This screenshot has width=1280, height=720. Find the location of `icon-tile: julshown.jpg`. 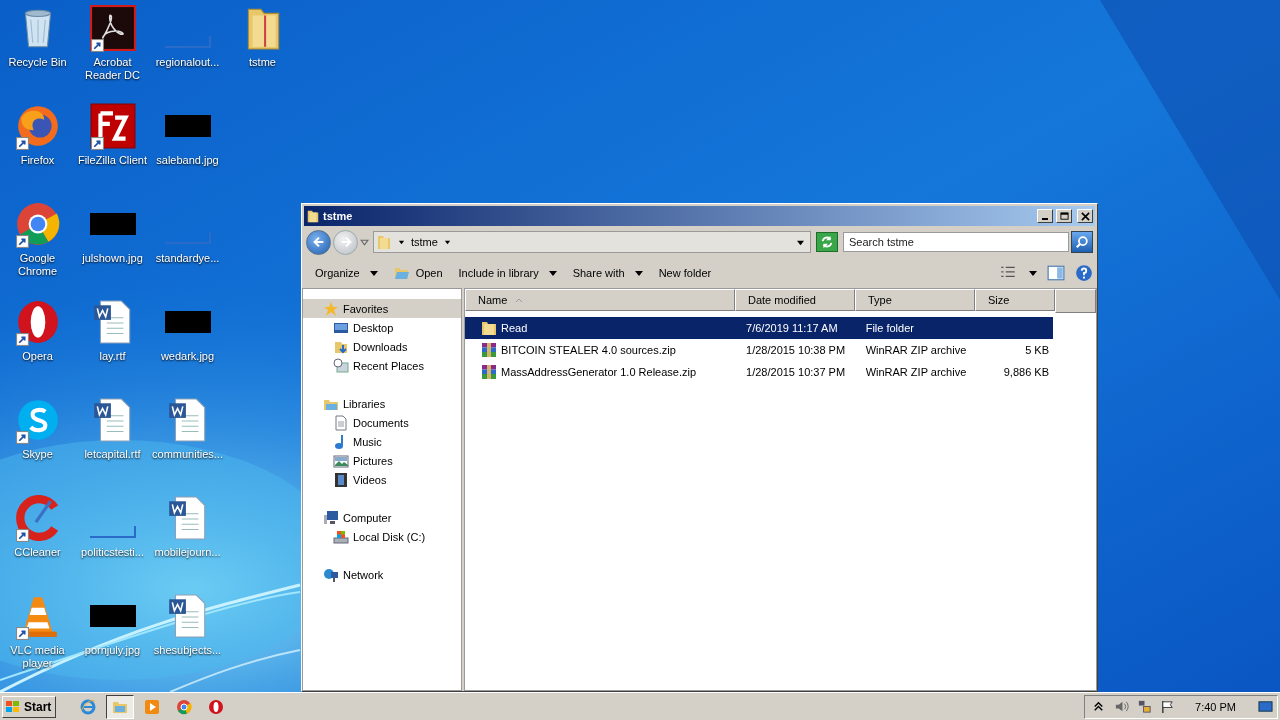

icon-tile: julshown.jpg is located at coordinates (112, 232).